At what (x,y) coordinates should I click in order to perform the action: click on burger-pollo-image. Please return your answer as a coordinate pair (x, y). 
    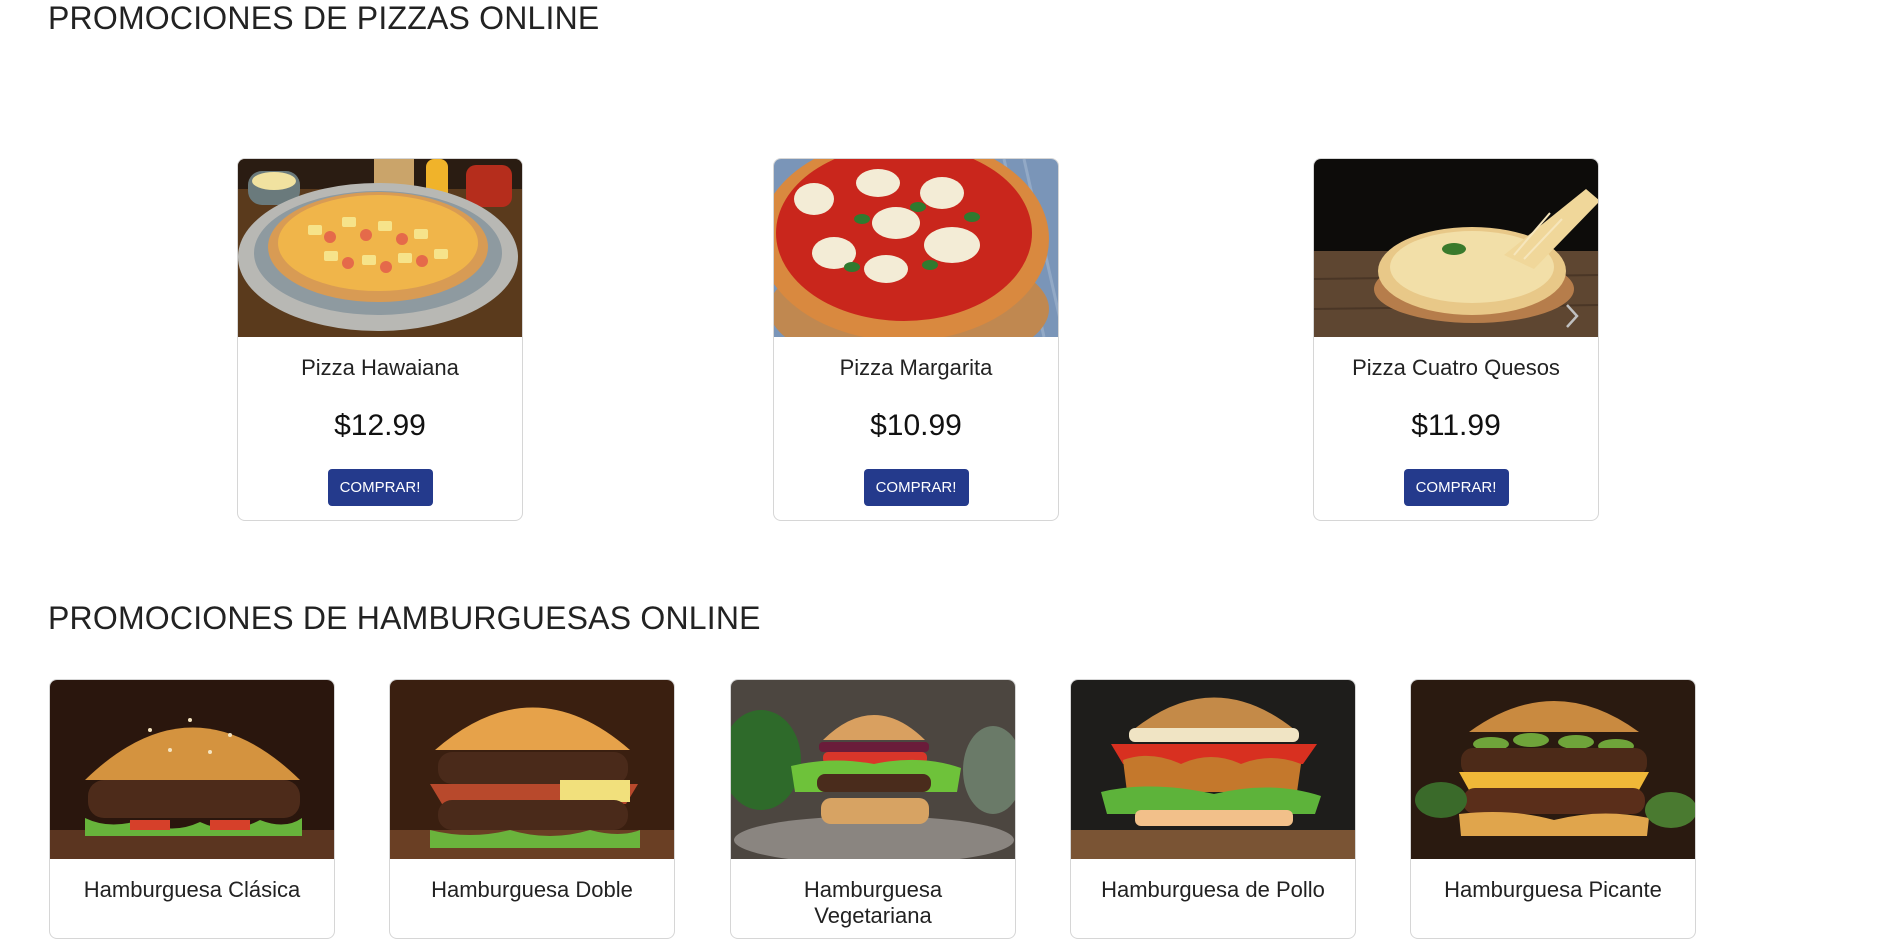
    Looking at the image, I should click on (1213, 769).